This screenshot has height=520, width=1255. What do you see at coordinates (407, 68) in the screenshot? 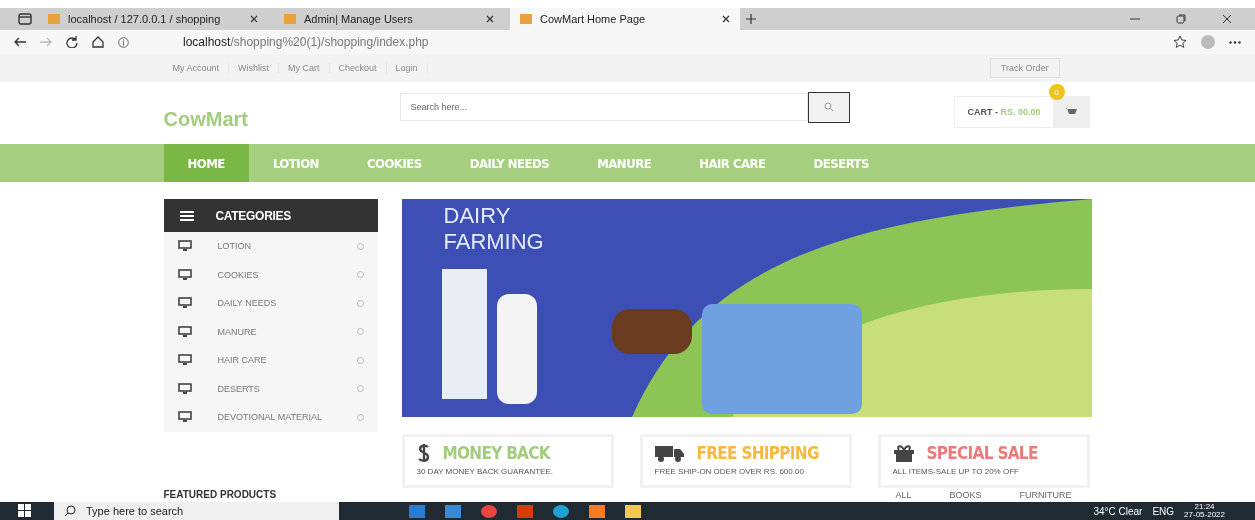
I see `top-link: Login` at bounding box center [407, 68].